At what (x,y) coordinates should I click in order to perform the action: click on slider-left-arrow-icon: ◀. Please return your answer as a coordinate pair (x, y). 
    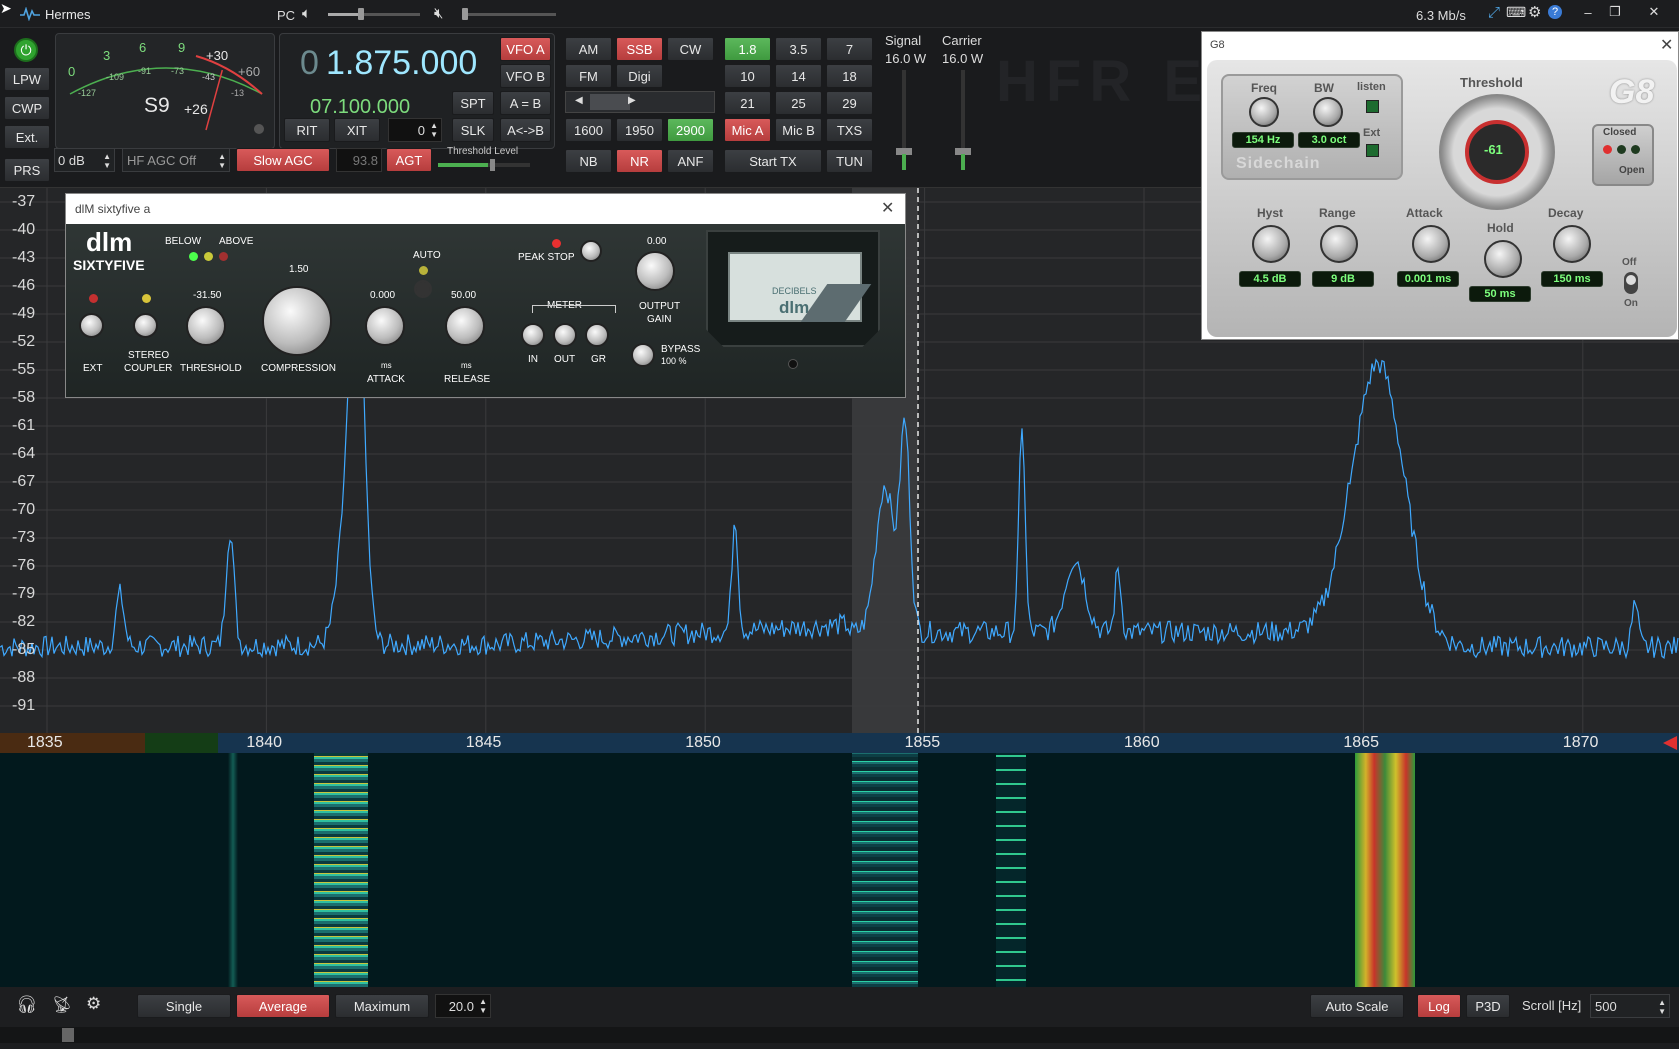
    Looking at the image, I should click on (579, 100).